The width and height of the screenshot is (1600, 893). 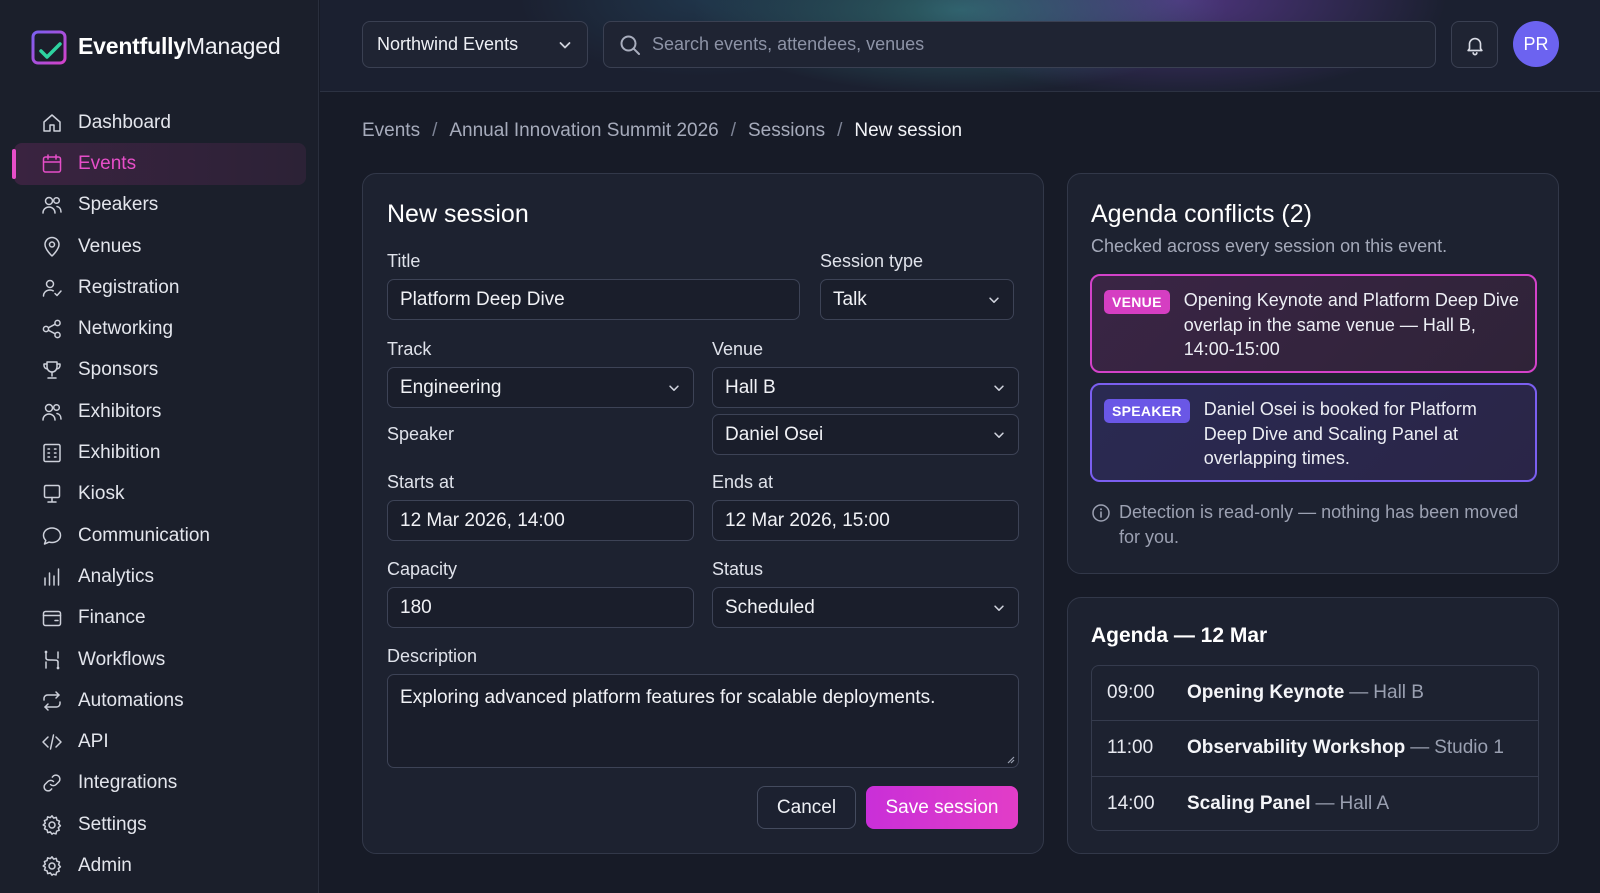 What do you see at coordinates (1101, 513) in the screenshot?
I see `info-icon` at bounding box center [1101, 513].